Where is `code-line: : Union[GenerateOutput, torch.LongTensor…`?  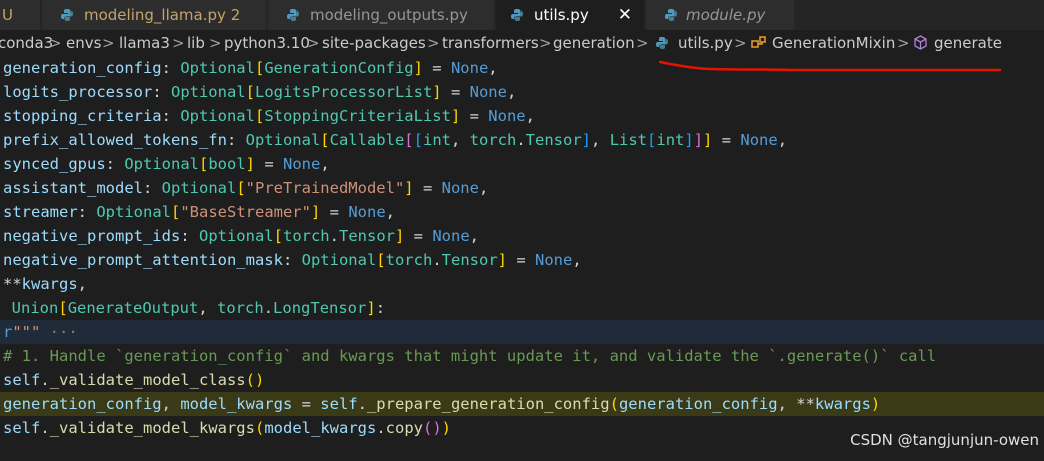
code-line: : Union[GenerateOutput, torch.LongTensor… is located at coordinates (522, 308).